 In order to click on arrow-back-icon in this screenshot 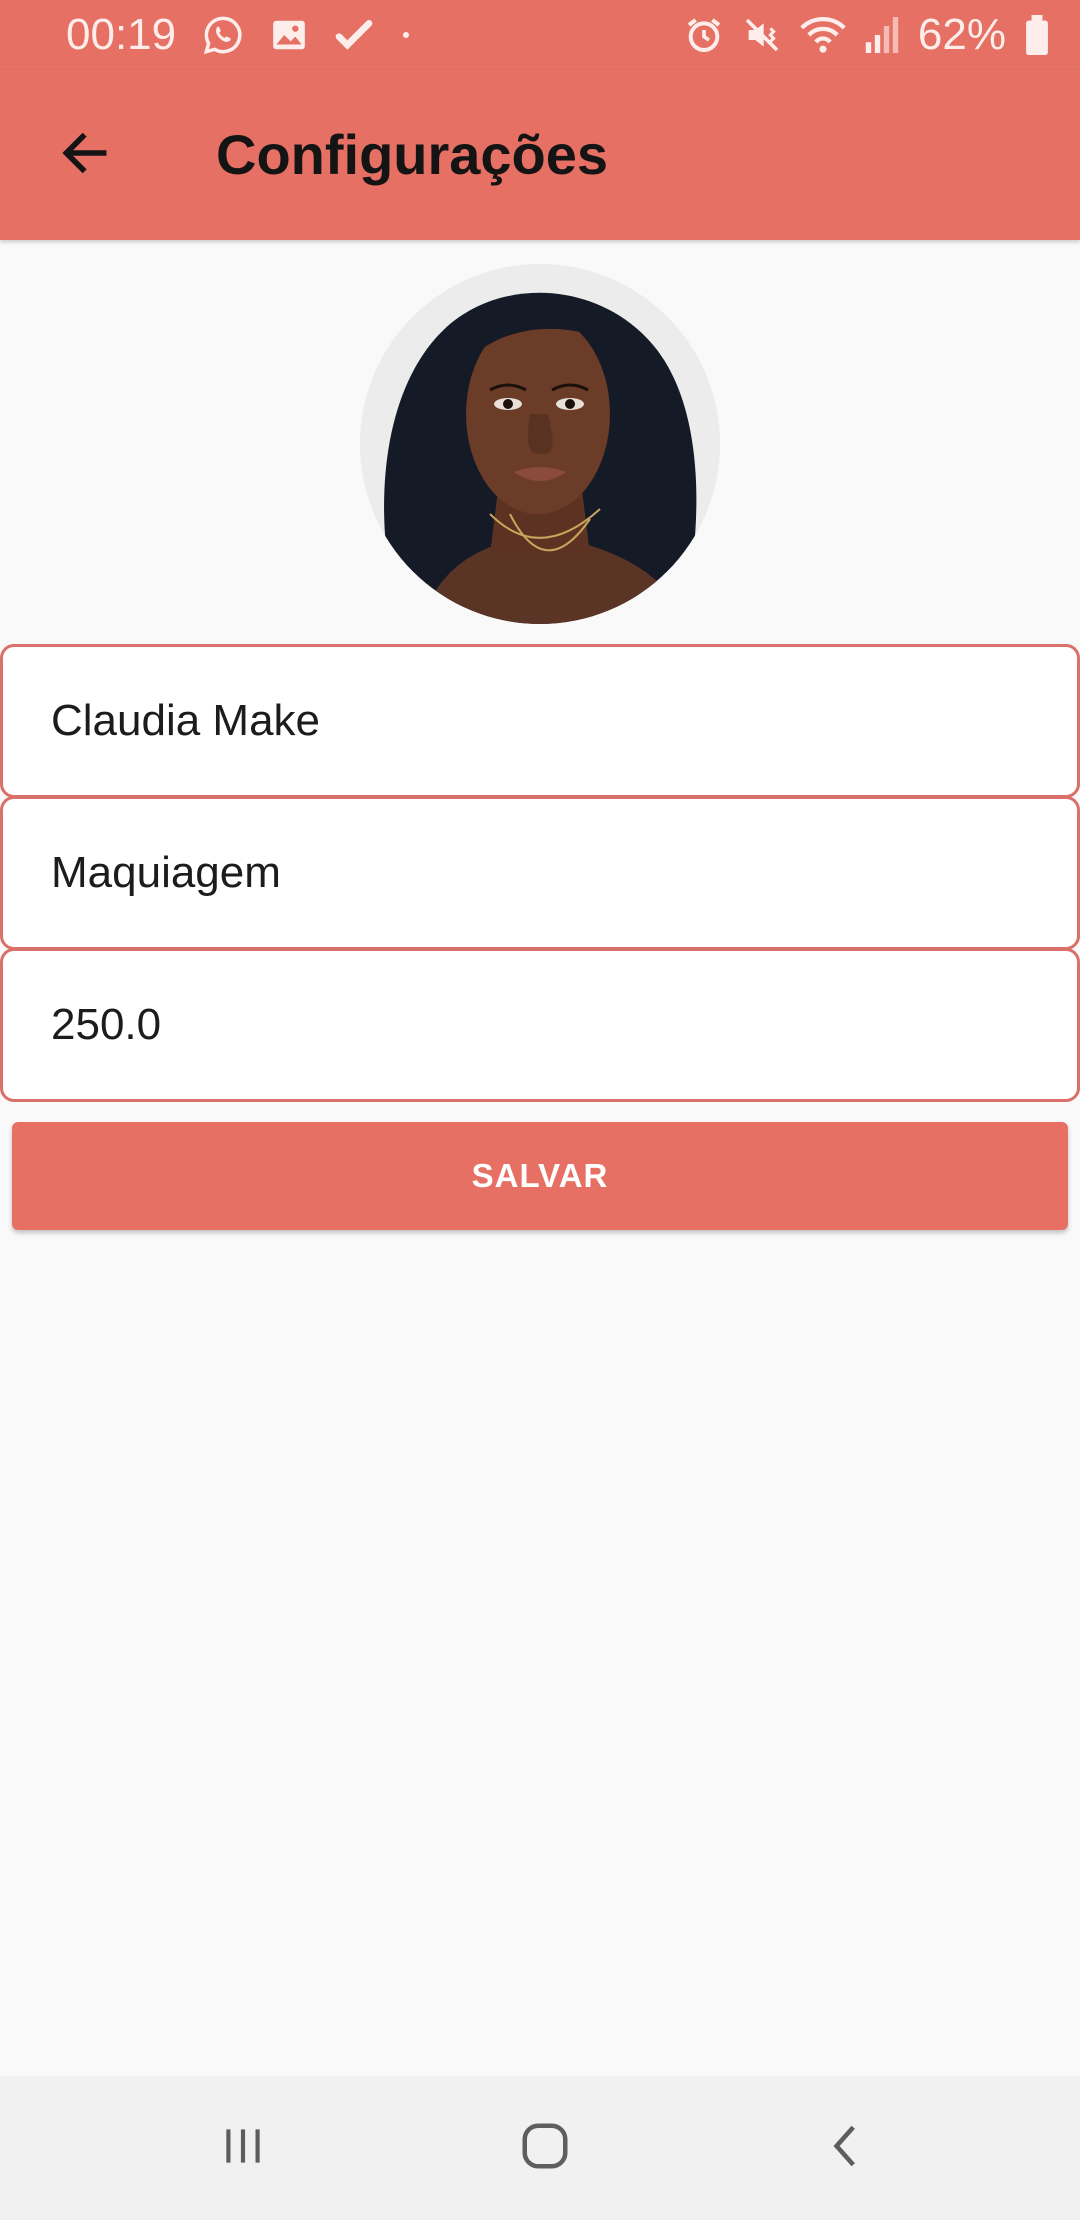, I will do `click(85, 155)`.